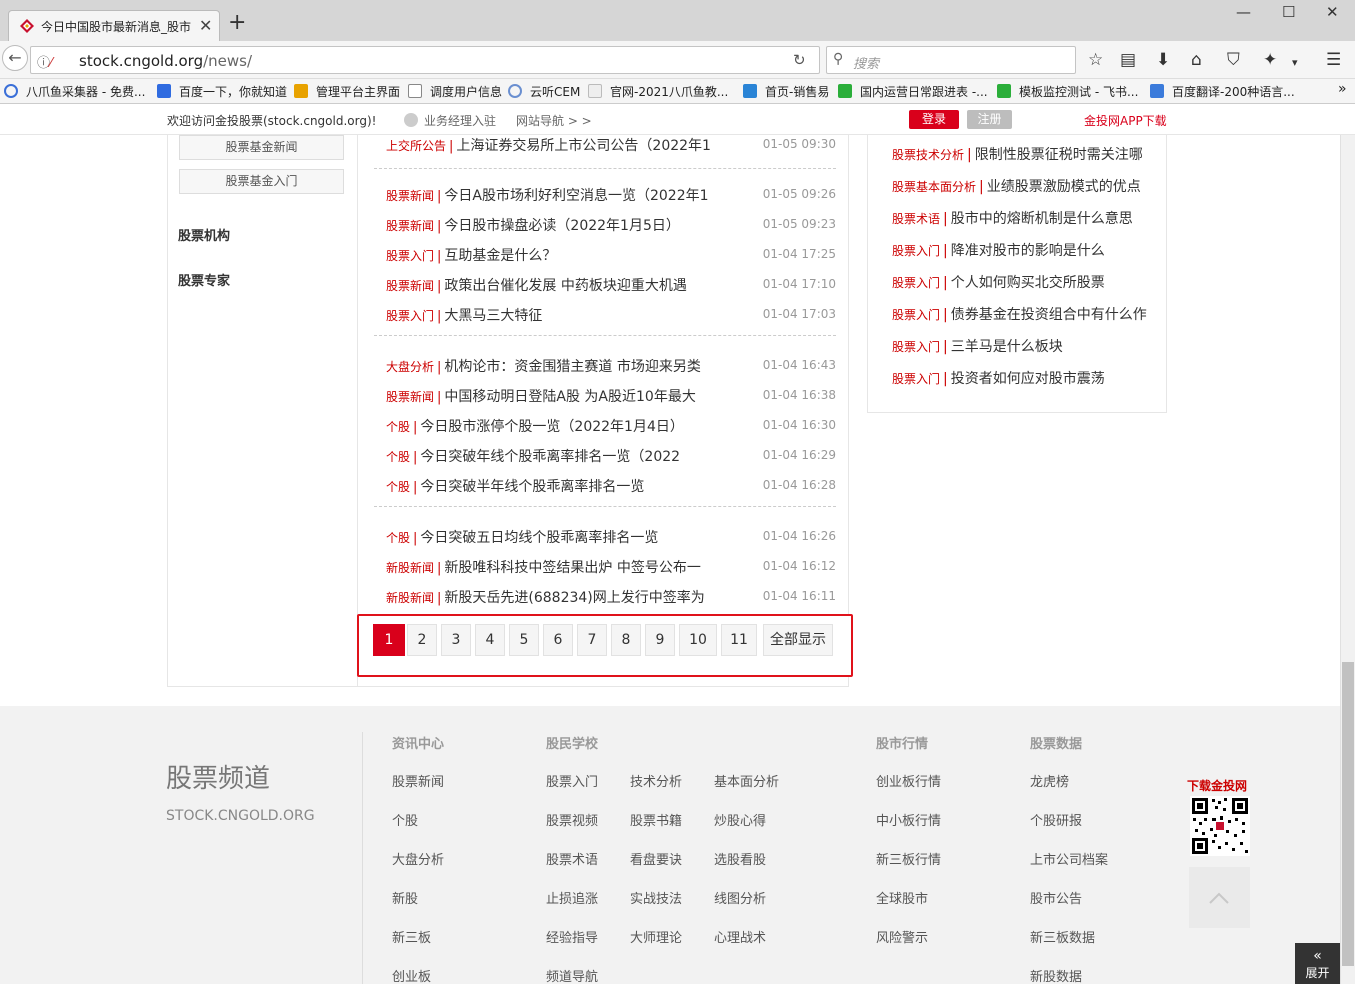  I want to click on news-category: 上交所公告, so click(416, 146).